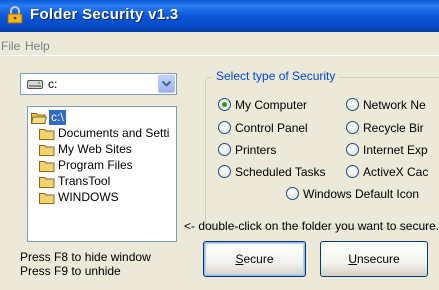 This screenshot has width=439, height=290. Describe the element at coordinates (53, 84) in the screenshot. I see `drive-label: c:` at that location.